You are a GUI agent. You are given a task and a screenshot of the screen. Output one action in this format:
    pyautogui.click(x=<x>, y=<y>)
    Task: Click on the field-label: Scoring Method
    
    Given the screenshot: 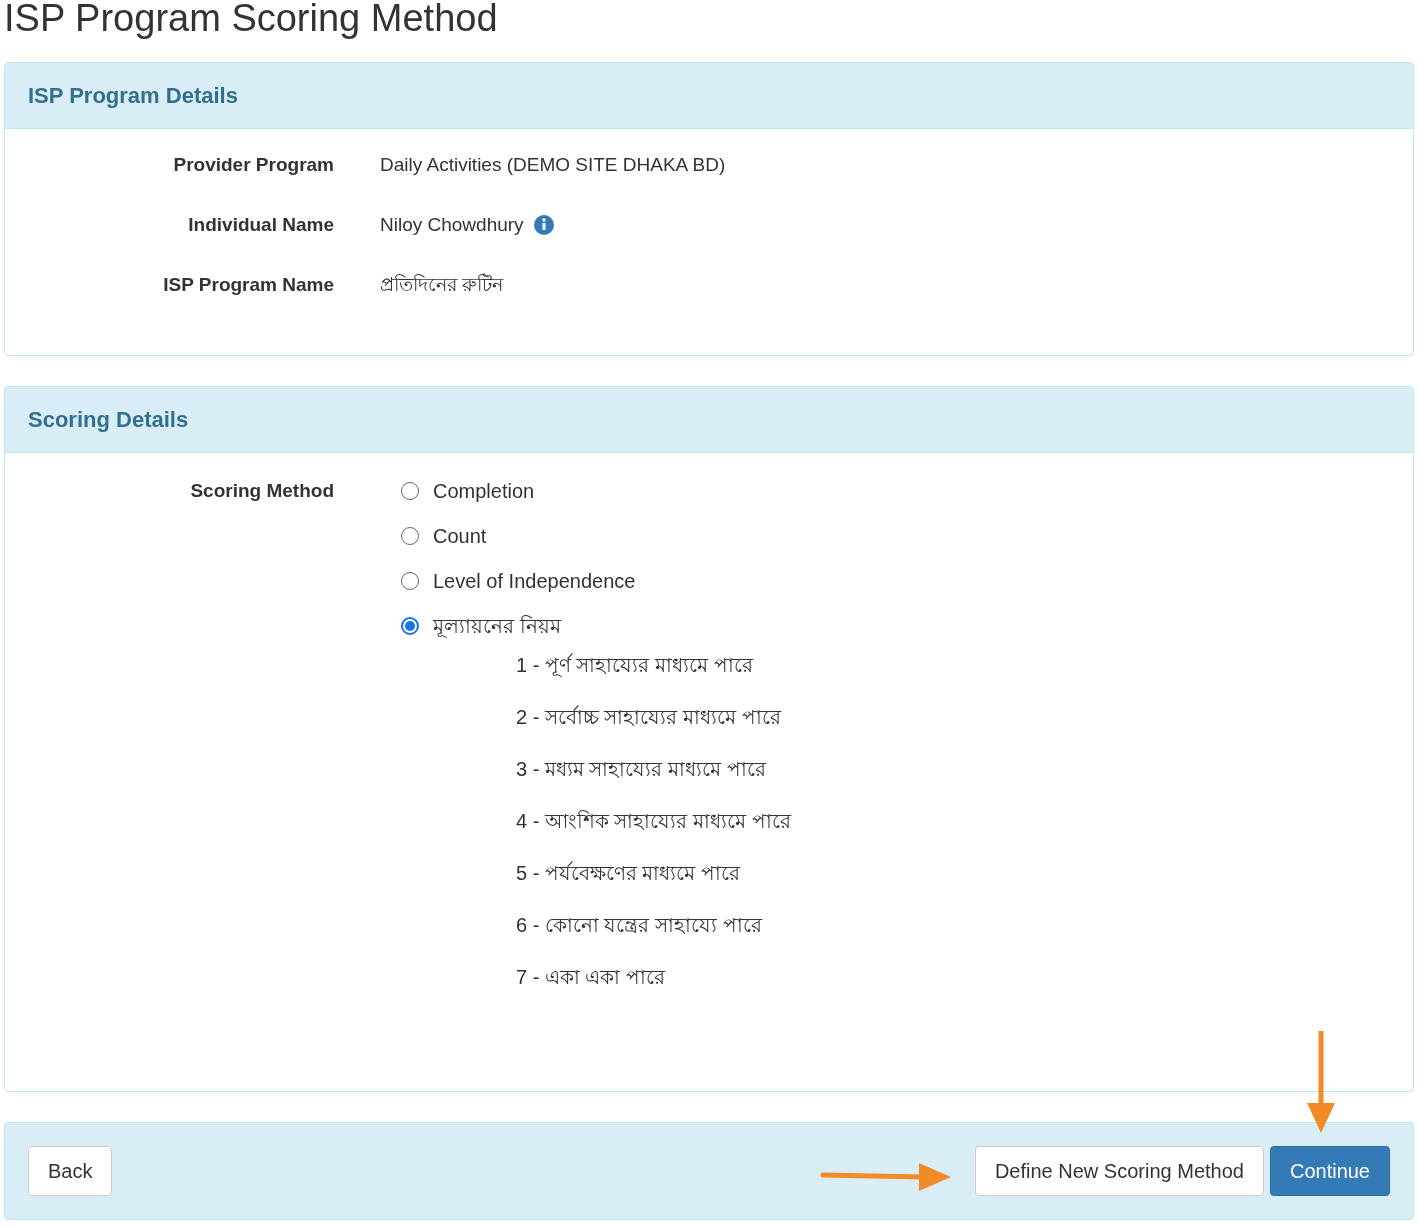 What is the action you would take?
    pyautogui.click(x=261, y=491)
    